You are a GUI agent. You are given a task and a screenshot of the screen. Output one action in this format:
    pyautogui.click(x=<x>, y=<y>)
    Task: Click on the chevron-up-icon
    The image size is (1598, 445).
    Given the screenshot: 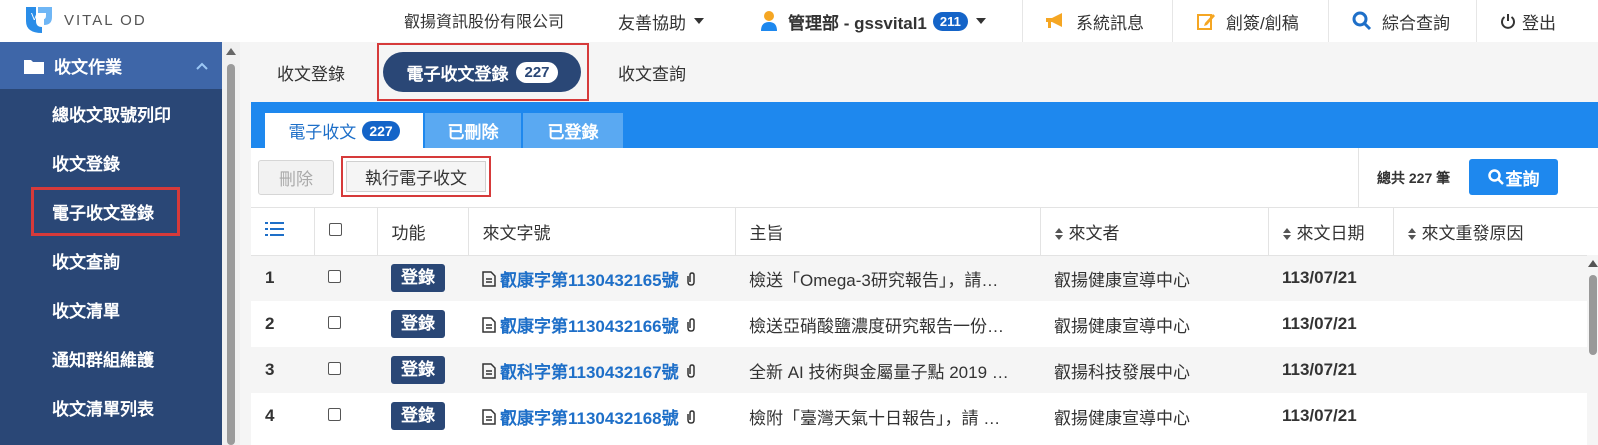 What is the action you would take?
    pyautogui.click(x=202, y=66)
    